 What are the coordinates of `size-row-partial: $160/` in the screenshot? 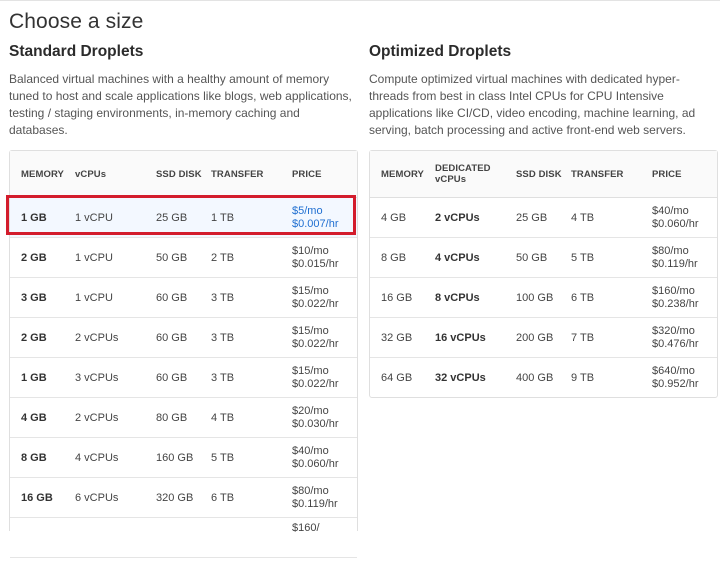 It's located at (183, 538).